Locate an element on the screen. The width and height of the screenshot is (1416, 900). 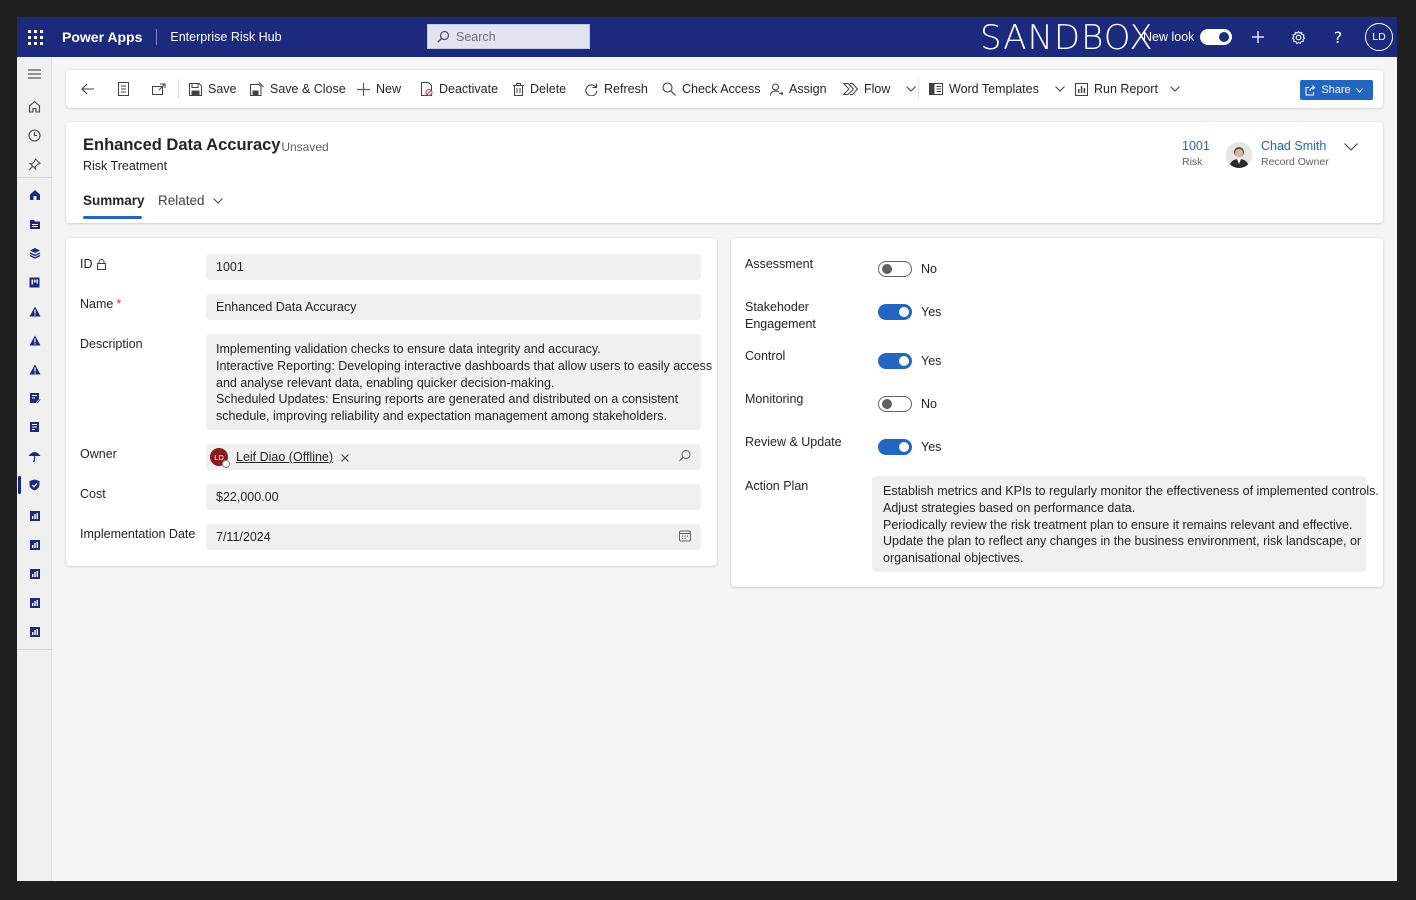
tab-summary: Summary is located at coordinates (114, 200).